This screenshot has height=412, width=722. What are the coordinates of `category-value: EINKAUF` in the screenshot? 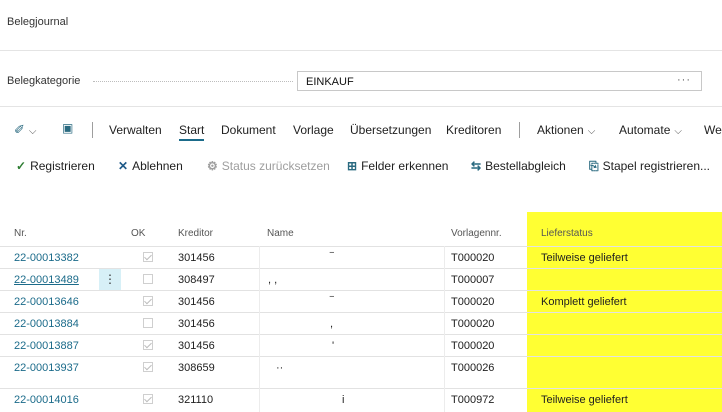 It's located at (330, 82).